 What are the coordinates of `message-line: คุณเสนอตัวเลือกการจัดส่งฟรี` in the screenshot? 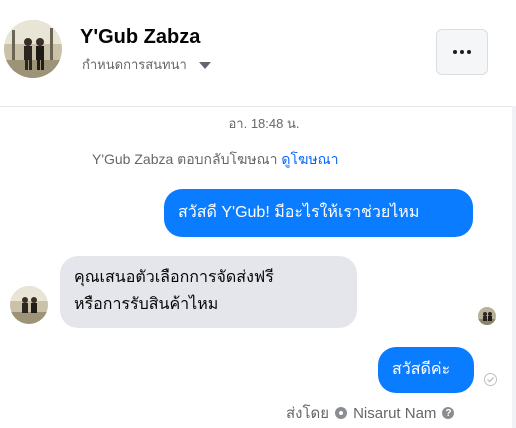 It's located at (174, 277).